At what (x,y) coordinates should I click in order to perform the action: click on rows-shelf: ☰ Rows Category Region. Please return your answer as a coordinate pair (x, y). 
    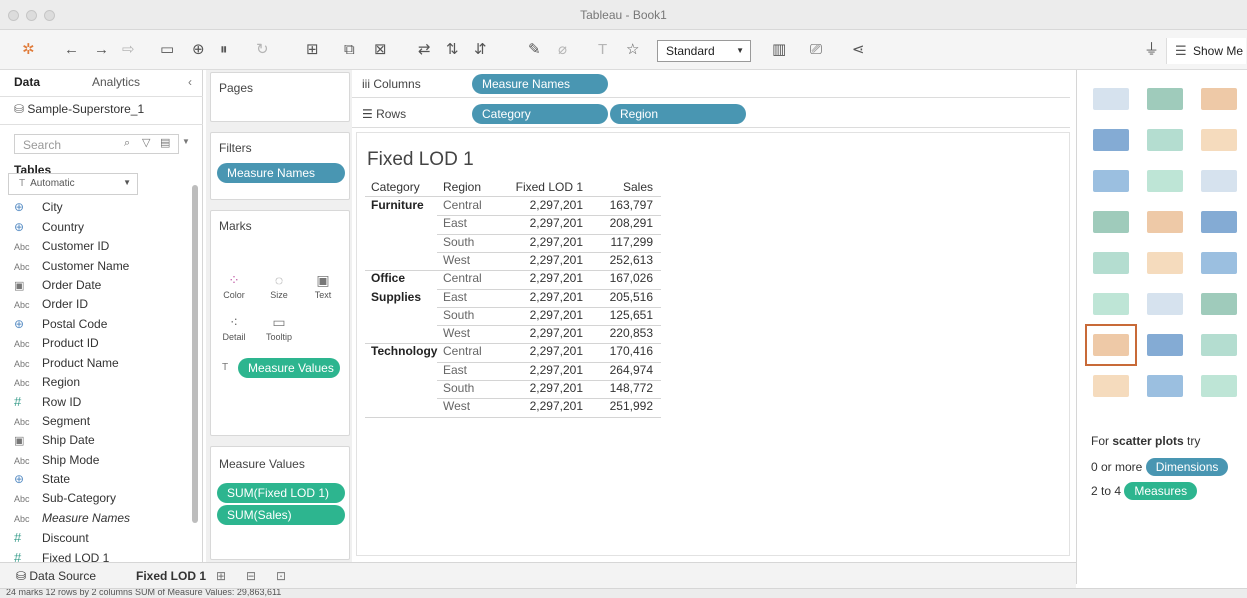
    Looking at the image, I should click on (711, 114).